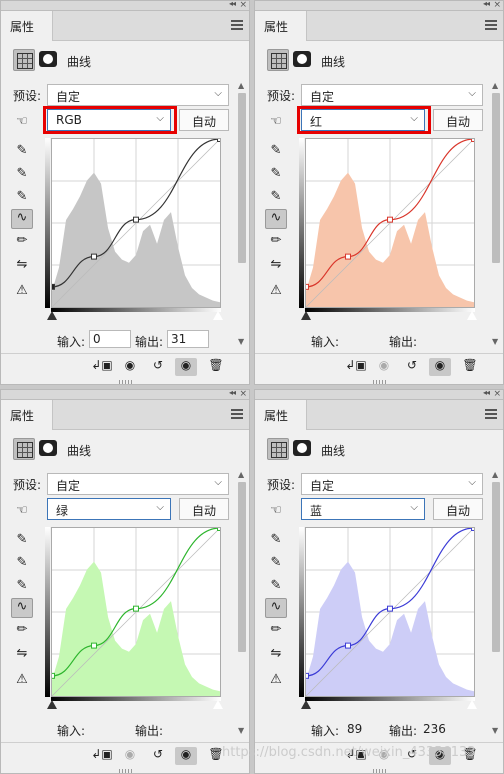 Image resolution: width=504 pixels, height=774 pixels. What do you see at coordinates (110, 339) in the screenshot?
I see `input-field: 0` at bounding box center [110, 339].